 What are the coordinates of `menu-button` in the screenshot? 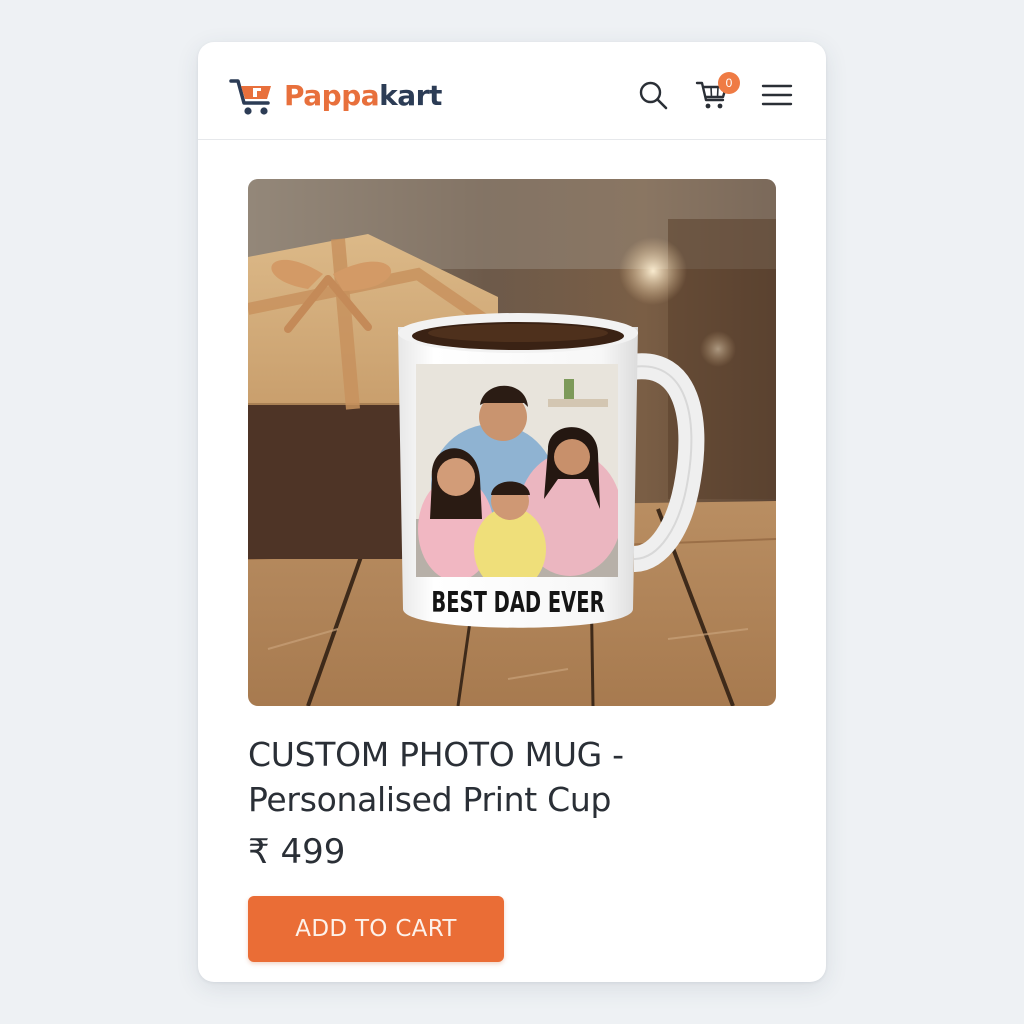 It's located at (777, 95).